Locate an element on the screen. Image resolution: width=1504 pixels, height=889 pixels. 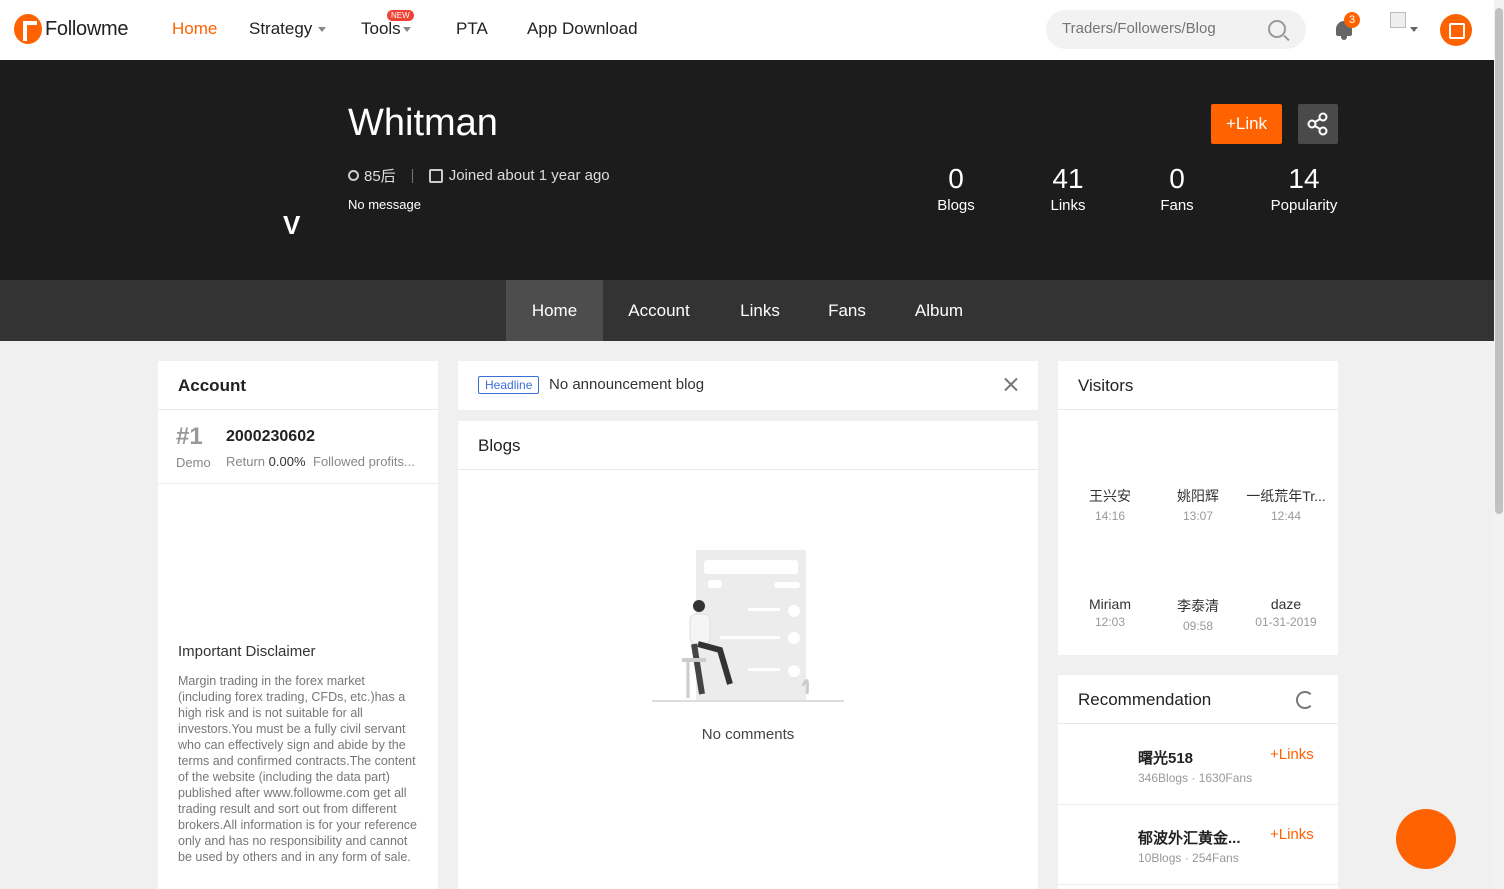
visitor-item: 一纸荒年Tr... 12:44 is located at coordinates (1286, 504).